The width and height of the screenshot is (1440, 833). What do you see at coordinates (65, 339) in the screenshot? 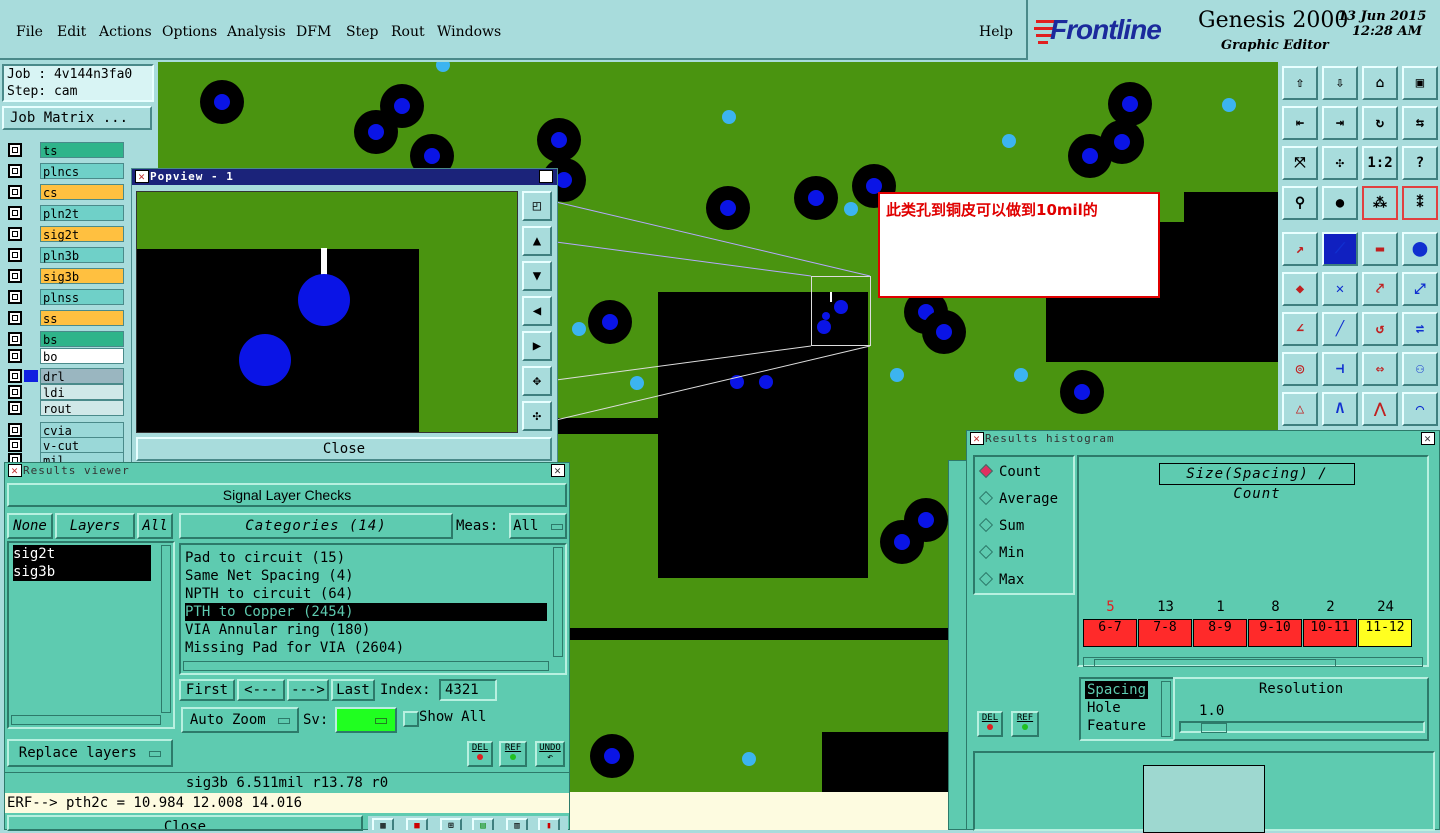
I see `layer-row: bs` at bounding box center [65, 339].